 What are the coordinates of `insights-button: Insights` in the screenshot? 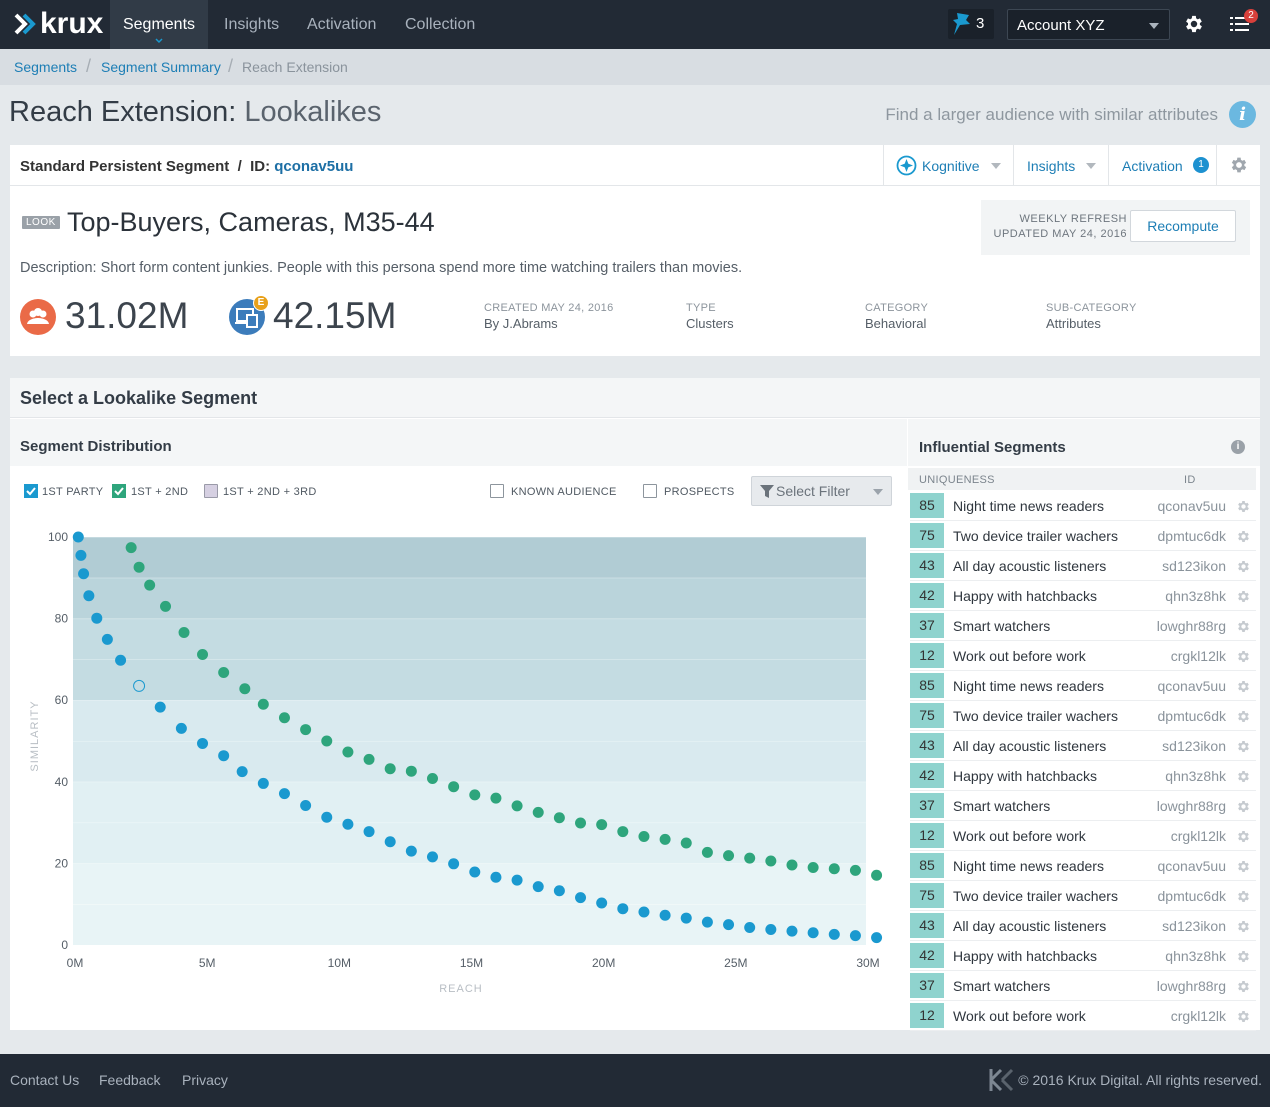 It's located at (1060, 165).